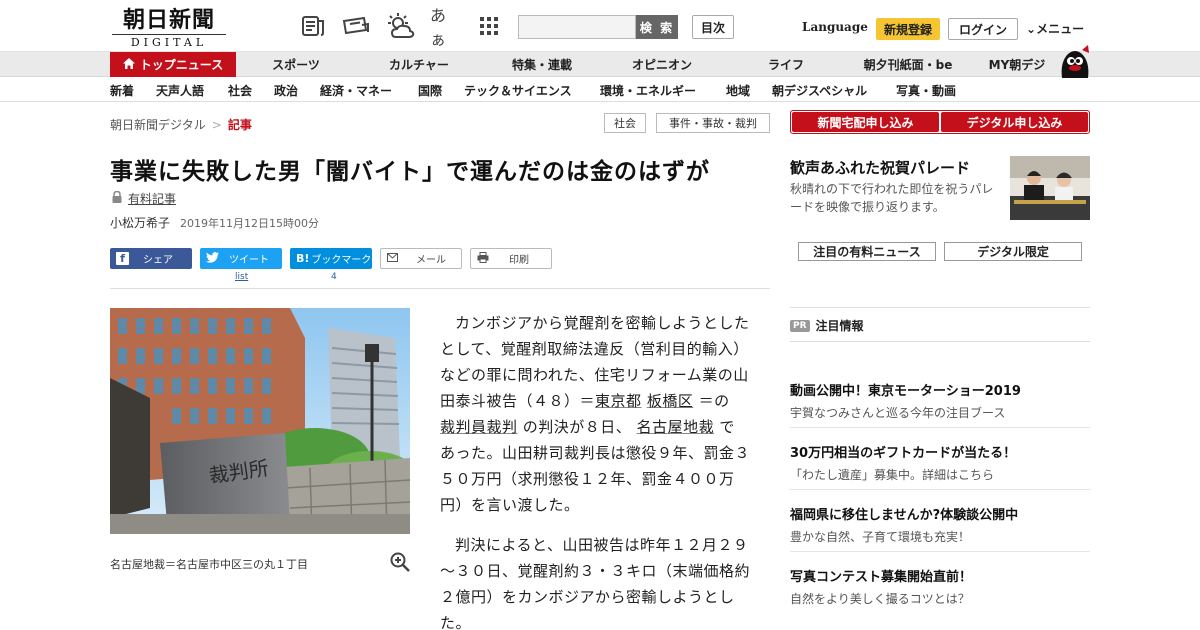 This screenshot has height=630, width=1200. Describe the element at coordinates (239, 125) in the screenshot. I see `breadcrumb-current: 記事` at that location.